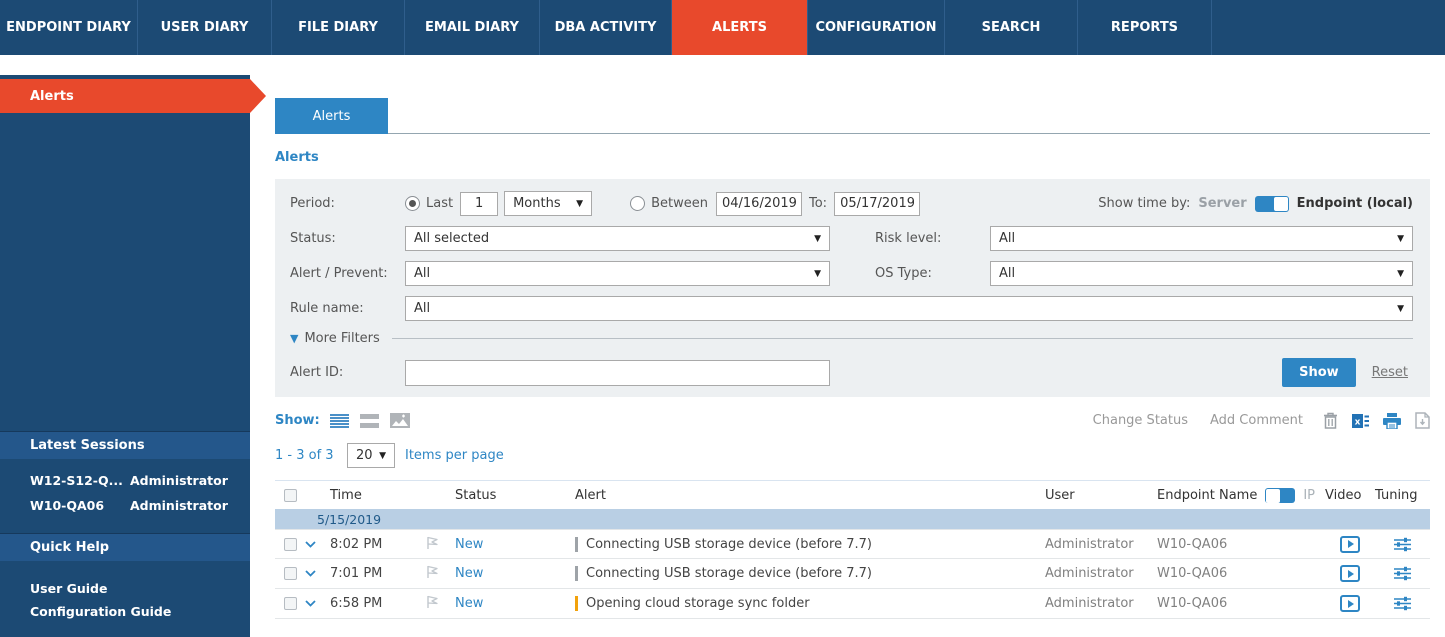  What do you see at coordinates (877, 203) in the screenshot?
I see `period-to-input` at bounding box center [877, 203].